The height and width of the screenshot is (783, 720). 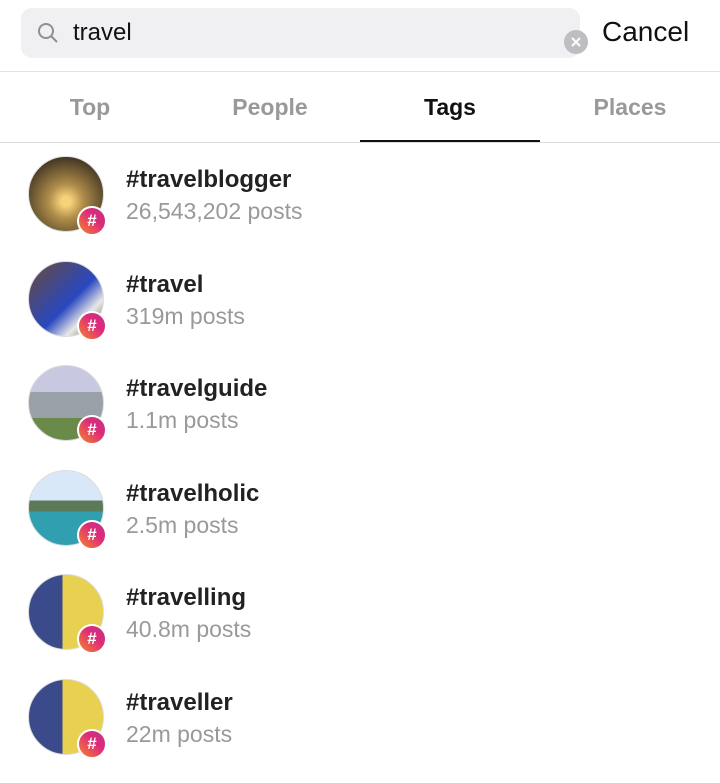 I want to click on tag-name: #travelguide, so click(x=197, y=388).